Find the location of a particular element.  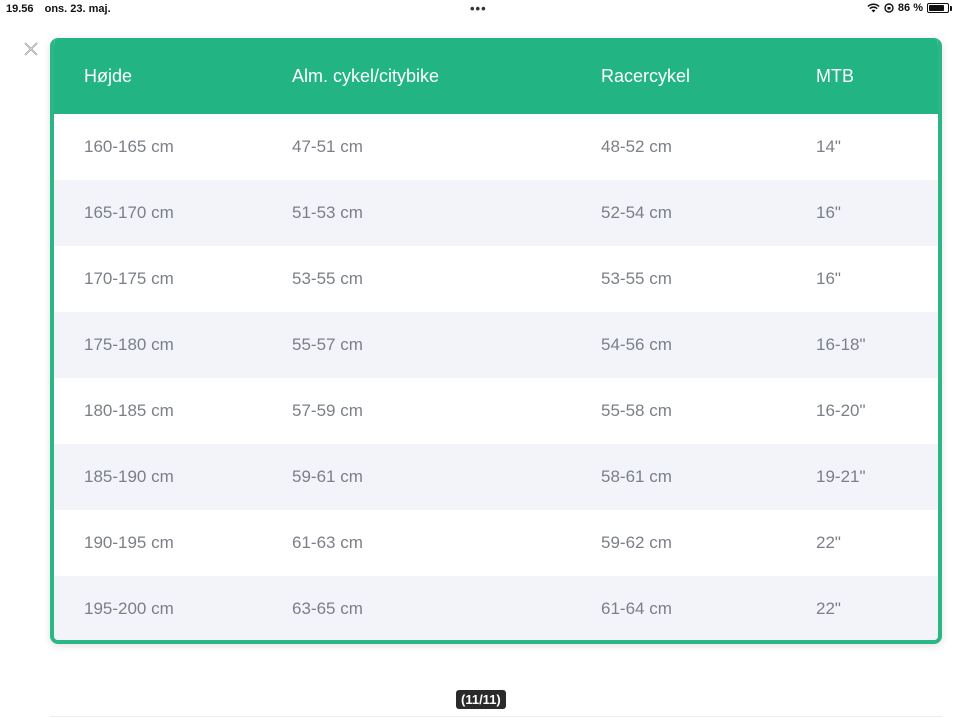

status-bar: 19.56 ons. 23. maj. ••• 86 % is located at coordinates (480, 9).